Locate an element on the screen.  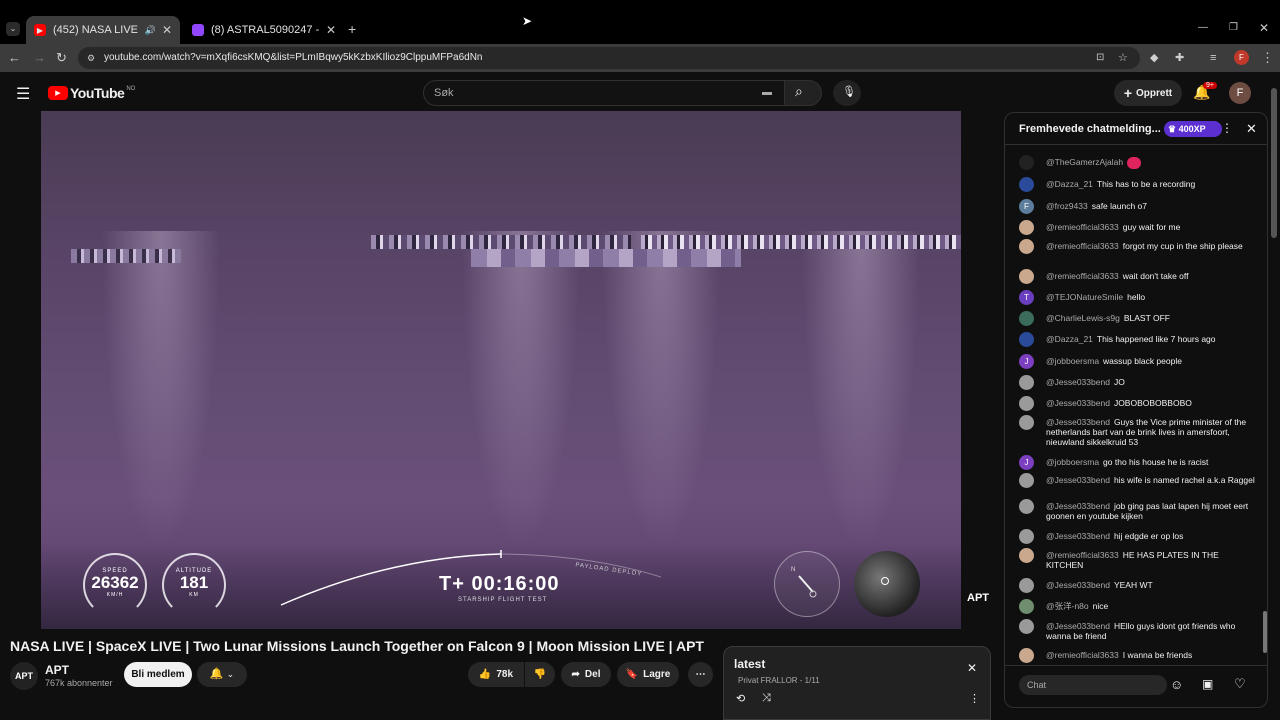
account-avatar: F is located at coordinates (1240, 93).